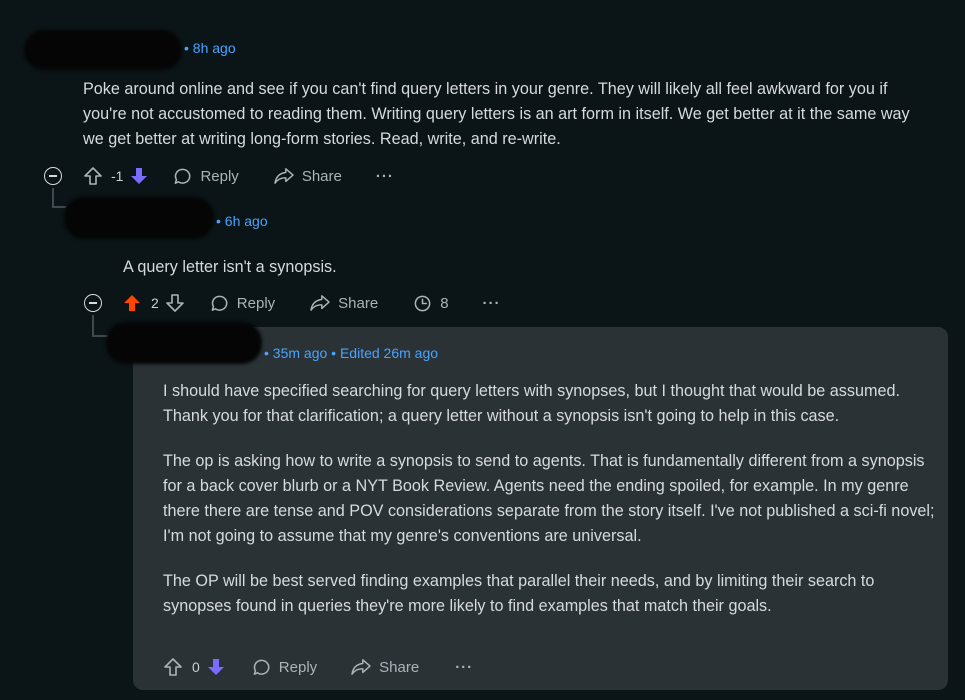  What do you see at coordinates (175, 303) in the screenshot?
I see `downvote-icon` at bounding box center [175, 303].